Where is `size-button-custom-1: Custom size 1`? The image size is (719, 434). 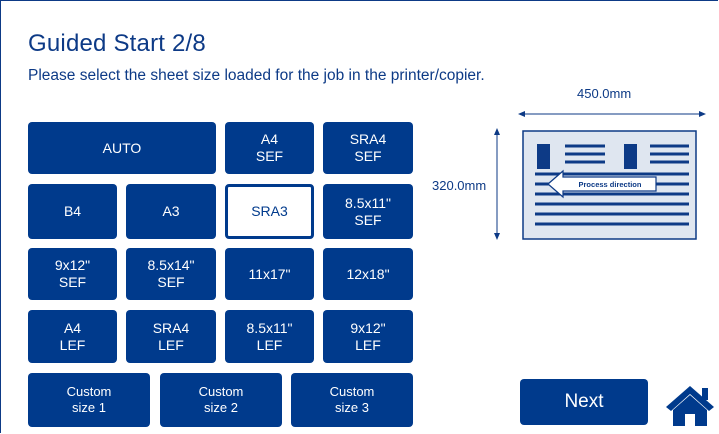
size-button-custom-1: Custom size 1 is located at coordinates (89, 400).